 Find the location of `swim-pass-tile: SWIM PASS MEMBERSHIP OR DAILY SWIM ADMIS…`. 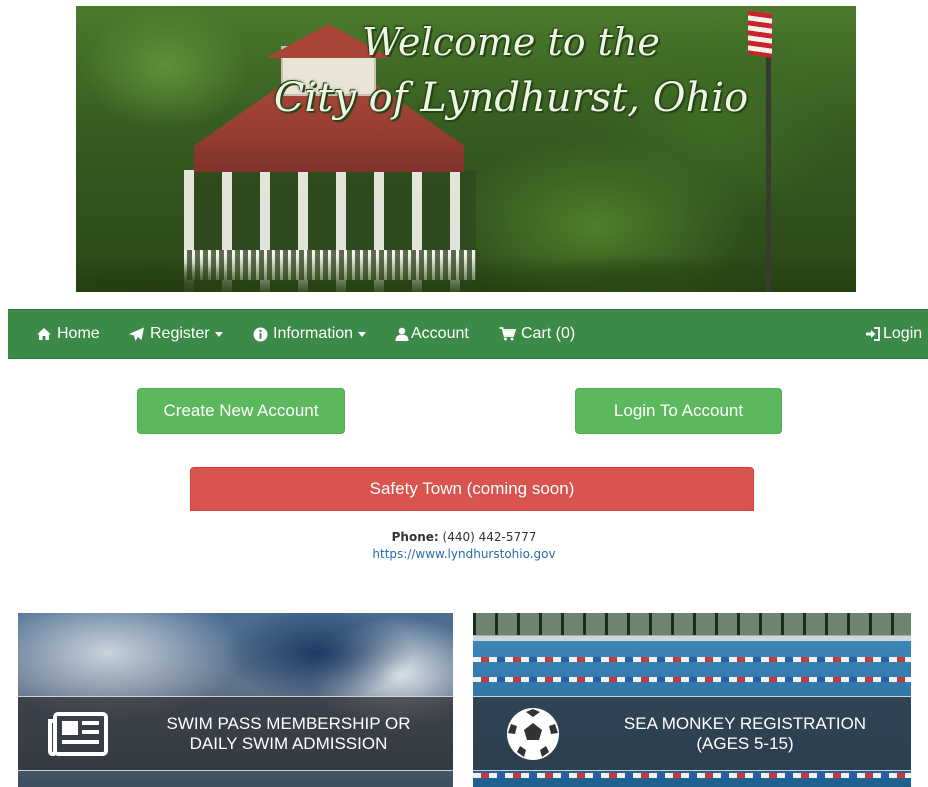

swim-pass-tile: SWIM PASS MEMBERSHIP OR DAILY SWIM ADMIS… is located at coordinates (235, 700).